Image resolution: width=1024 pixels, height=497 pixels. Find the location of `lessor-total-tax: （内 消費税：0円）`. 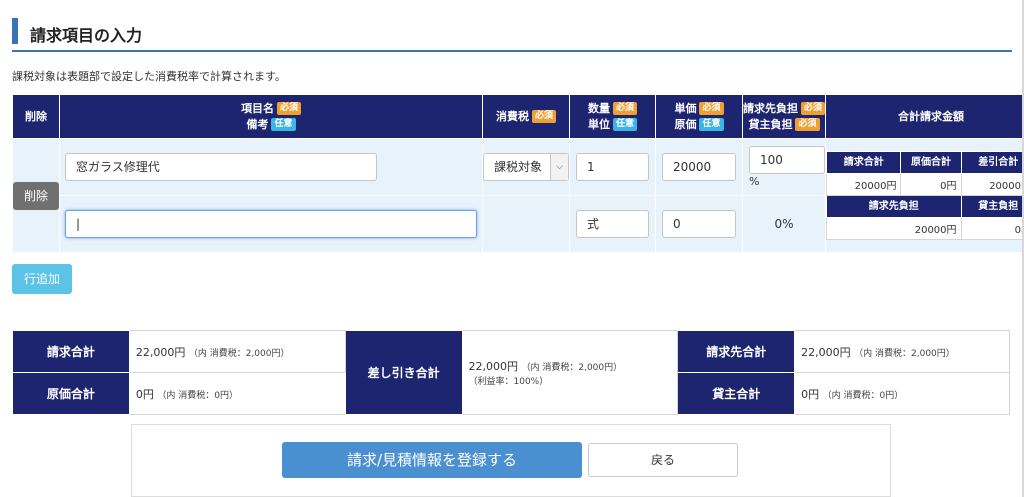

lessor-total-tax: （内 消費税：0円） is located at coordinates (863, 395).